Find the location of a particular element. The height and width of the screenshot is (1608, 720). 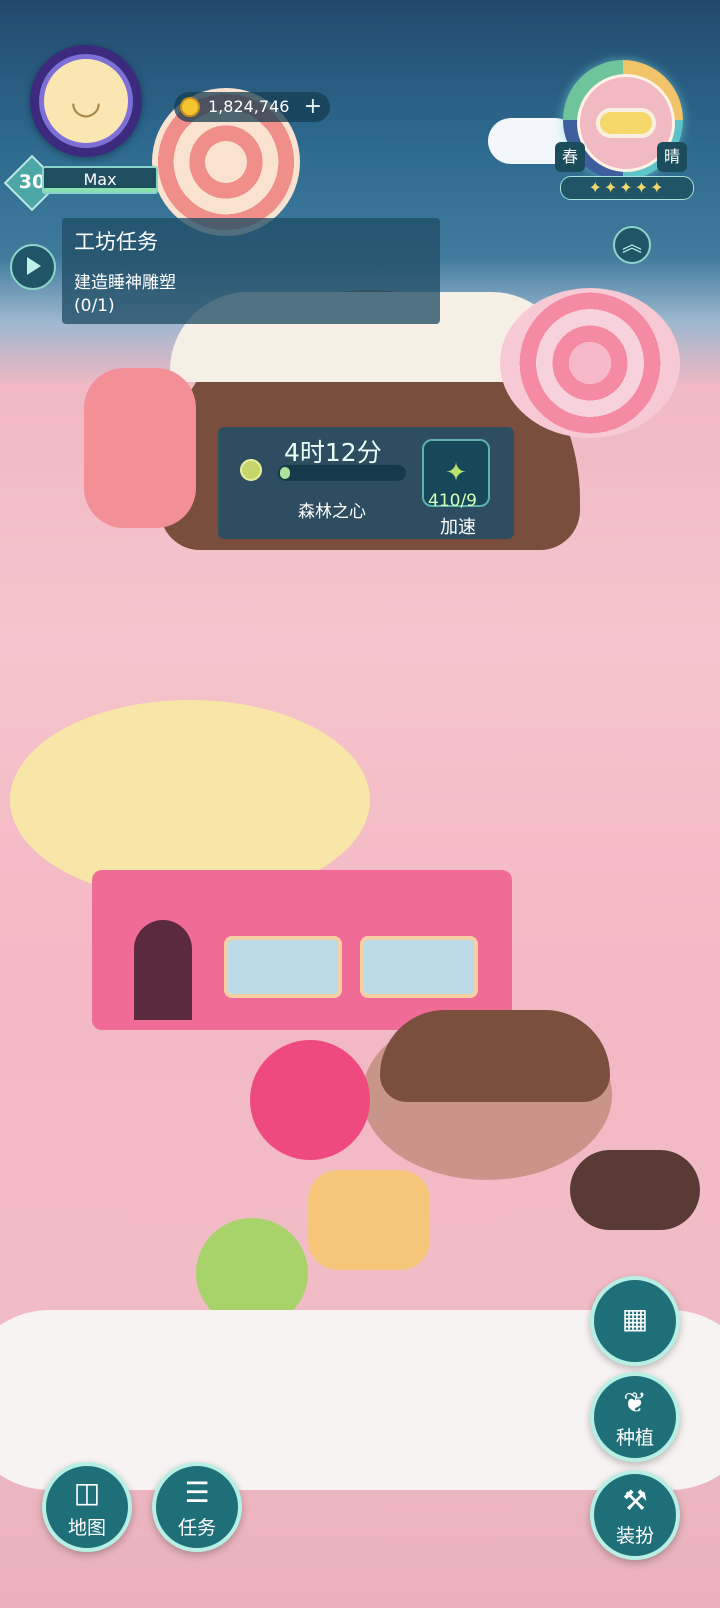

build-item-name: 森林之心 is located at coordinates (332, 512).